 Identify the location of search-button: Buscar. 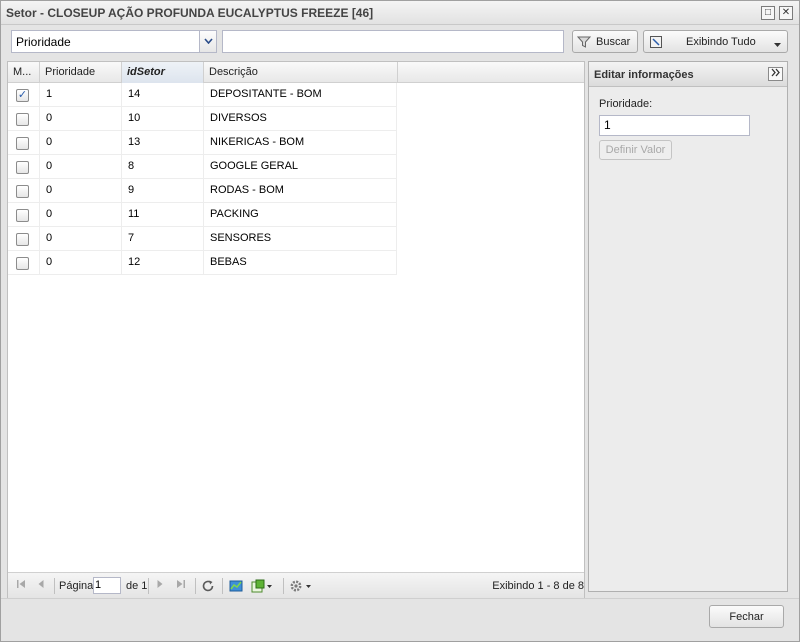
(605, 41).